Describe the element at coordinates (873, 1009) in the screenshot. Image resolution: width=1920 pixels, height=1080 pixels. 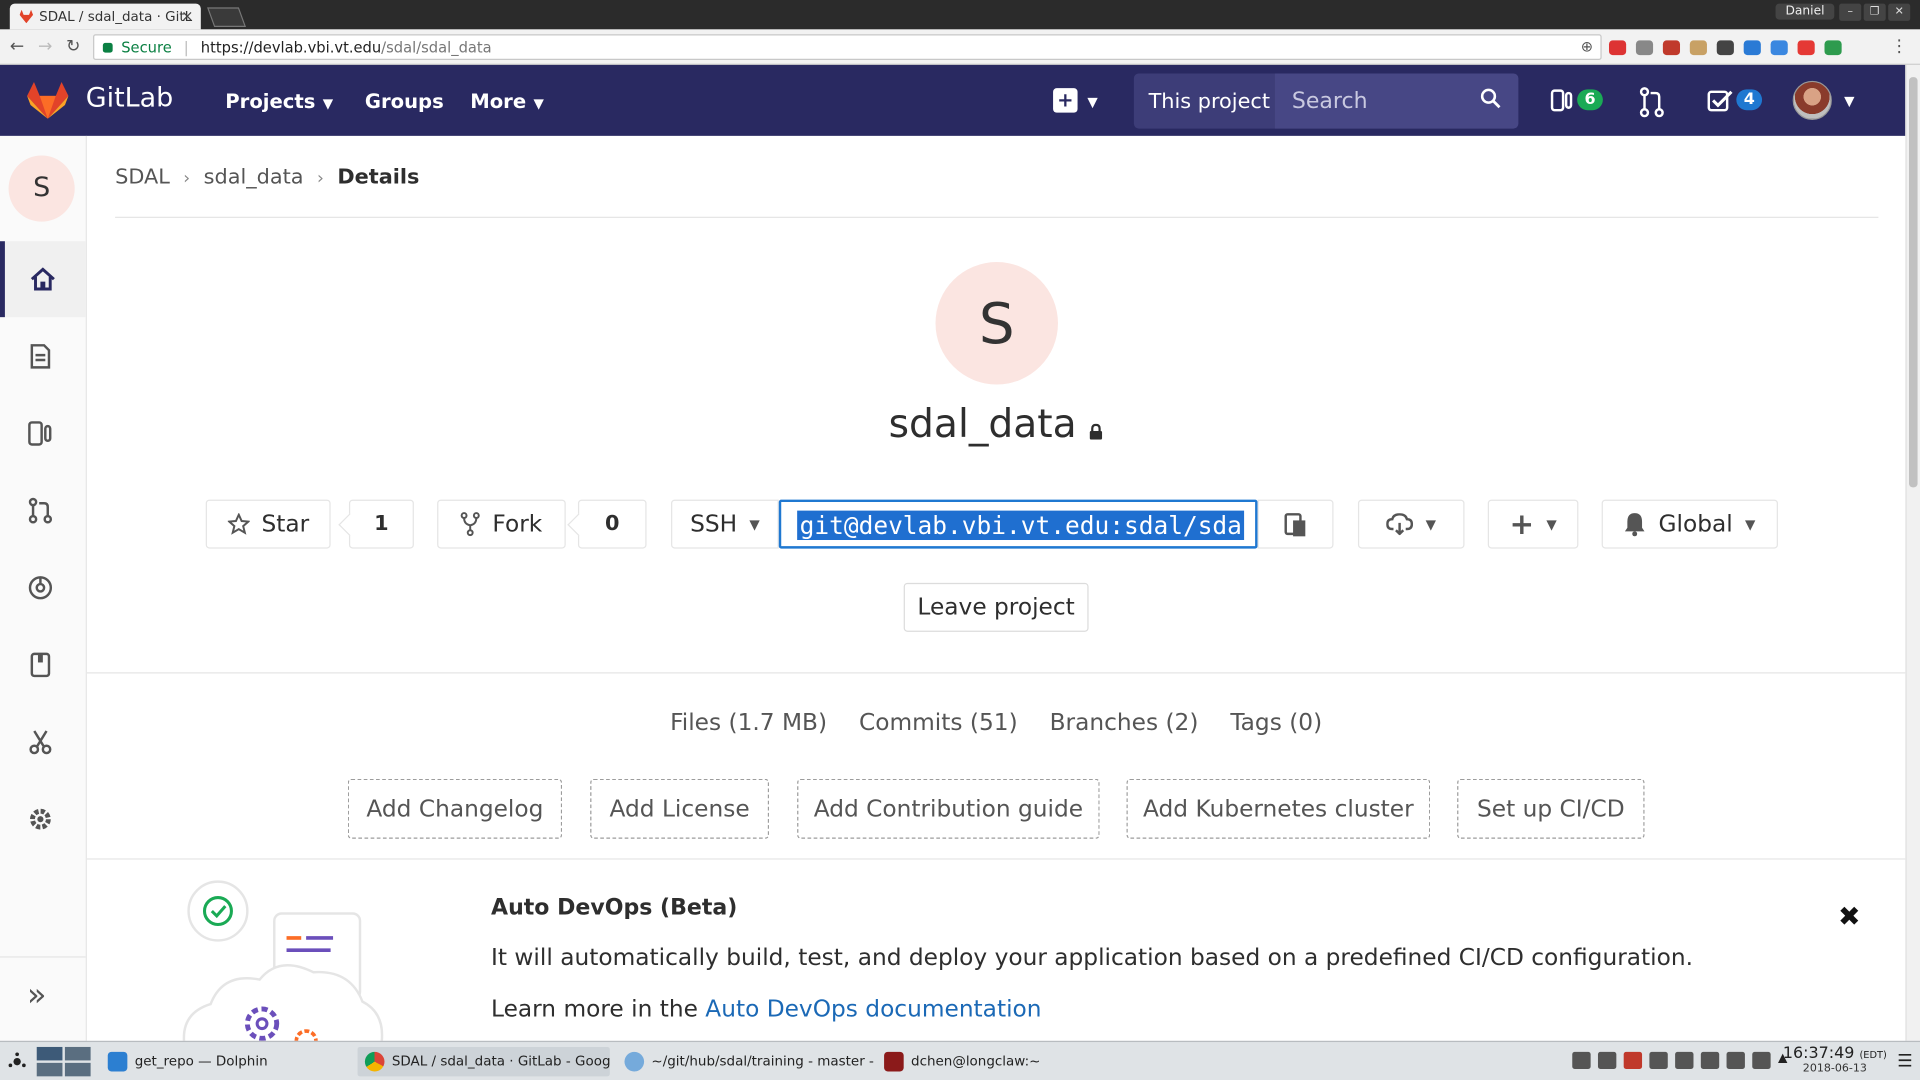
I see `auto-devops-docs-link: Auto DevOps documentation` at that location.